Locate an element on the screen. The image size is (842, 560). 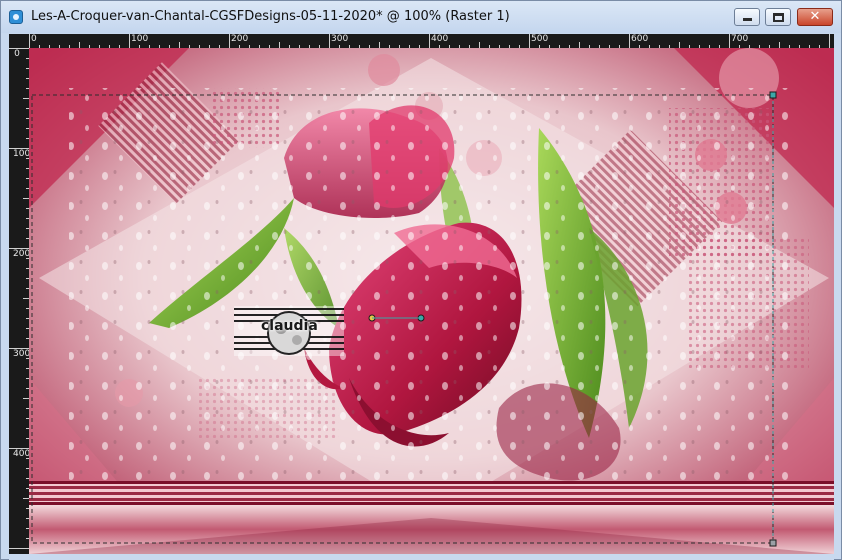
minimize-button is located at coordinates (747, 17).